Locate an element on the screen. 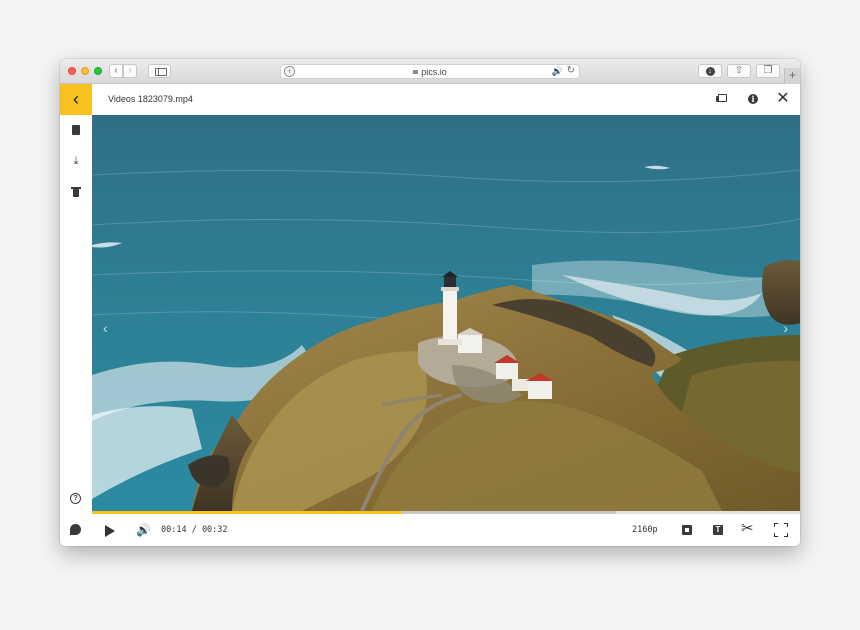 This screenshot has width=860, height=630. new-tab-icon: + is located at coordinates (792, 75).